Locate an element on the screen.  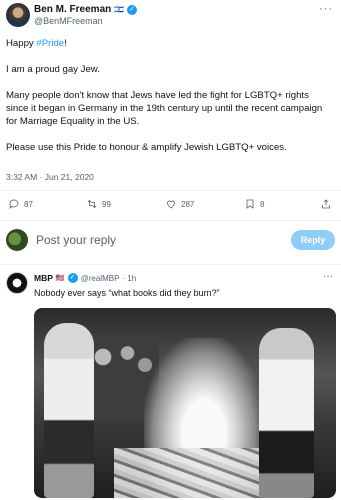
flag-icon: 🇺🇸 is located at coordinates (60, 278).